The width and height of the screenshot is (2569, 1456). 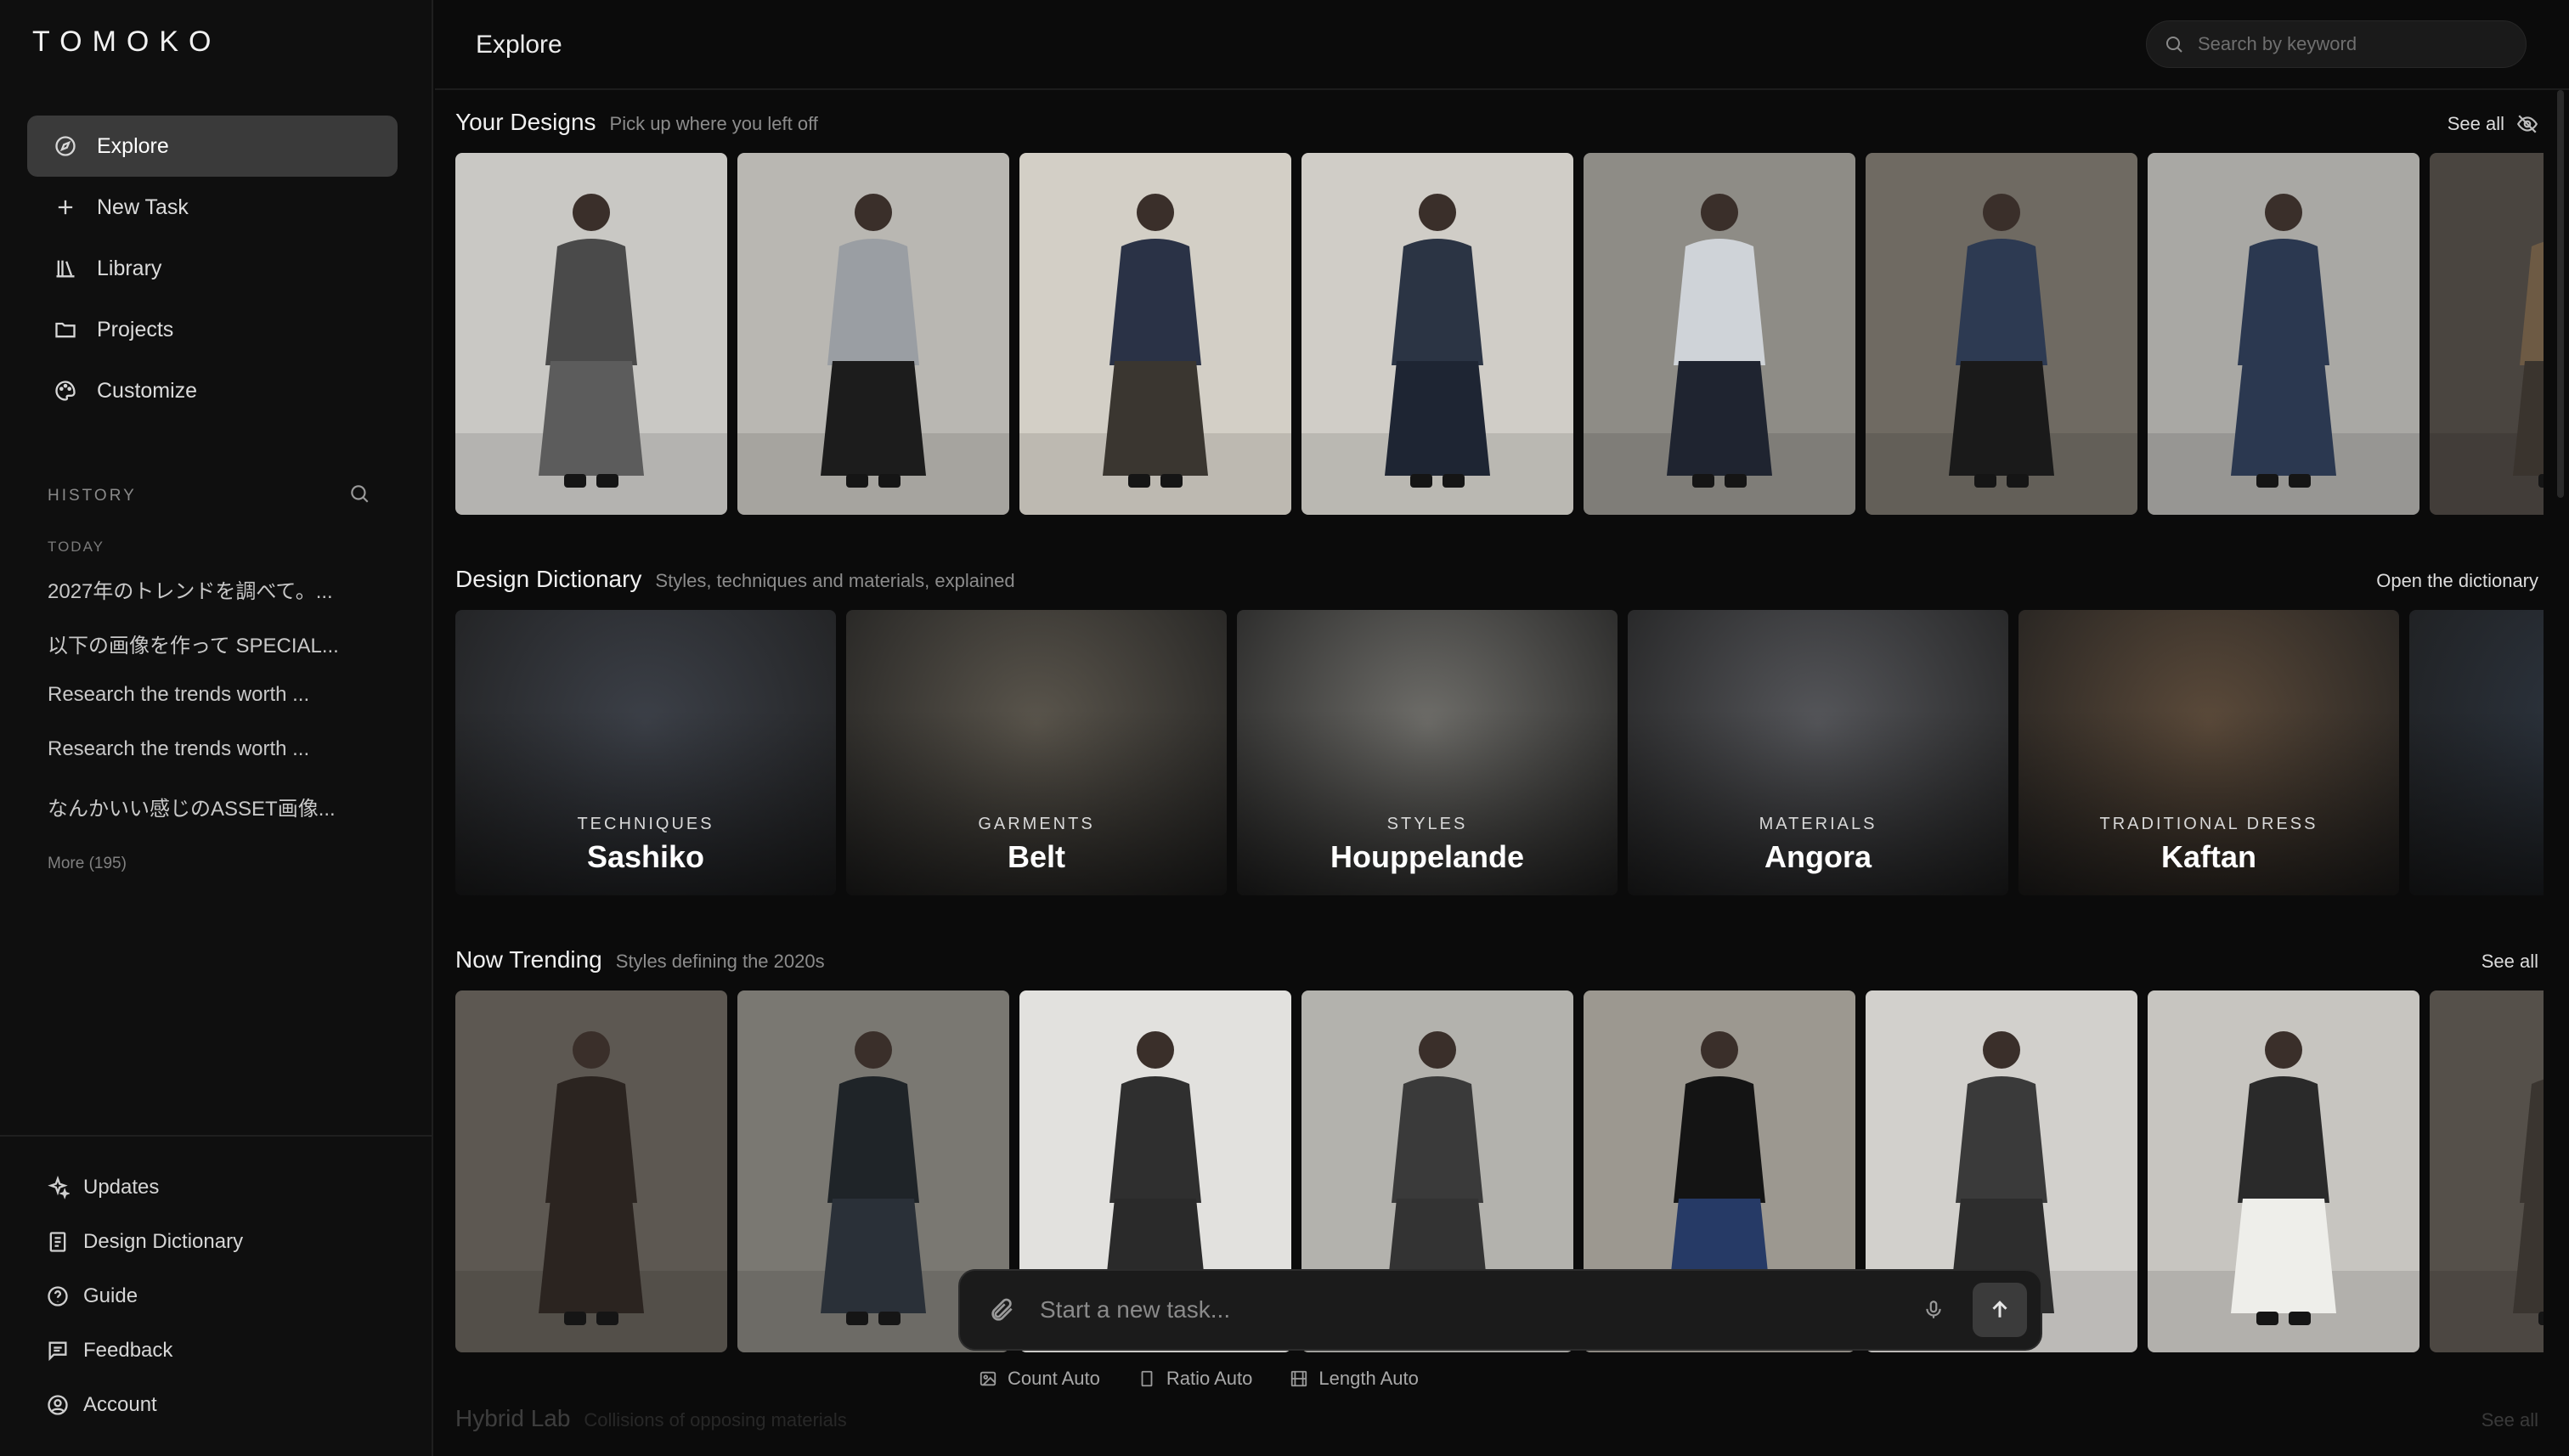 I want to click on footer-item-account: Account, so click(x=144, y=1405).